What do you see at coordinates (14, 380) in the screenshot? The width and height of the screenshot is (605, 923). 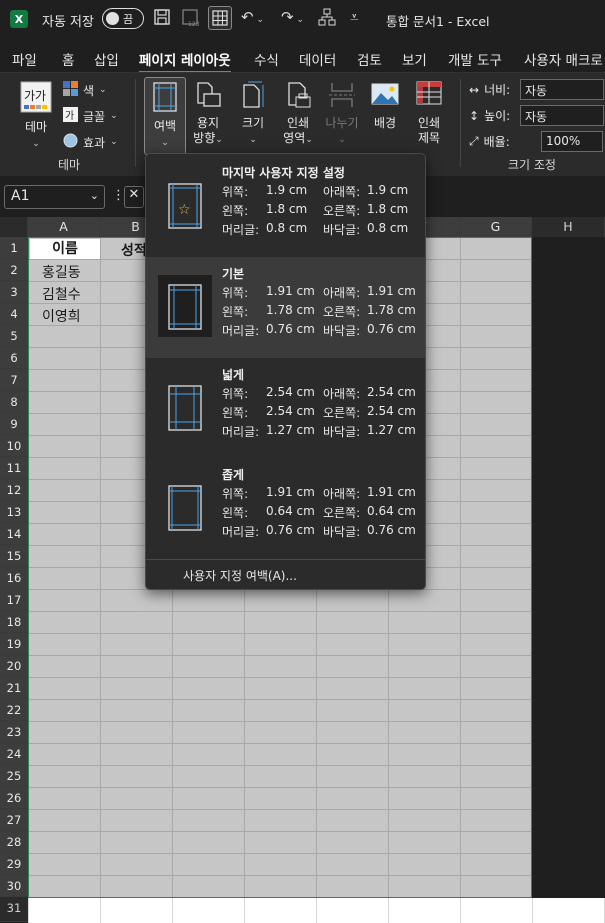 I see `row-header: 7` at bounding box center [14, 380].